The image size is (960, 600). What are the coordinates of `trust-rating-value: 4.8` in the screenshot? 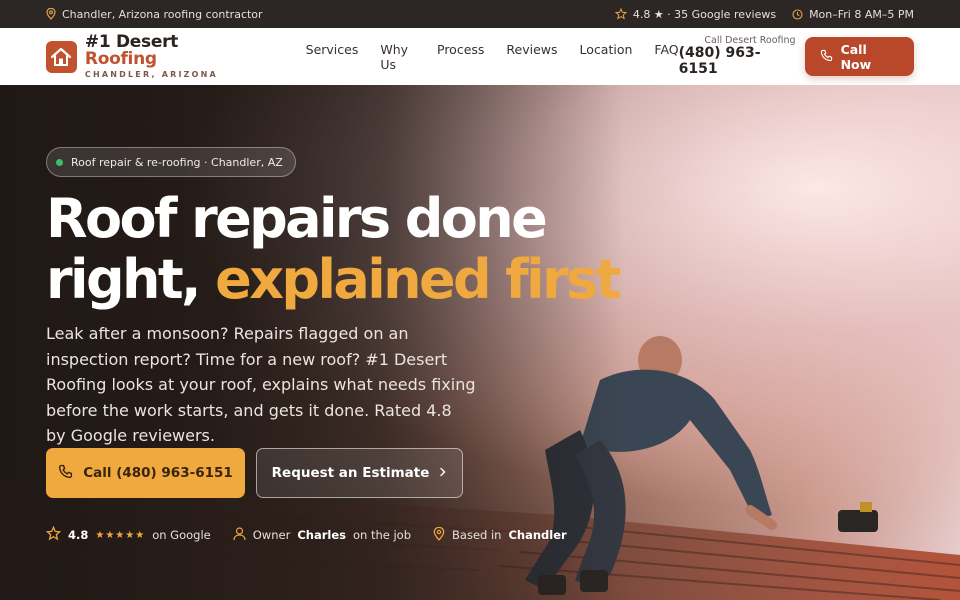 It's located at (78, 535).